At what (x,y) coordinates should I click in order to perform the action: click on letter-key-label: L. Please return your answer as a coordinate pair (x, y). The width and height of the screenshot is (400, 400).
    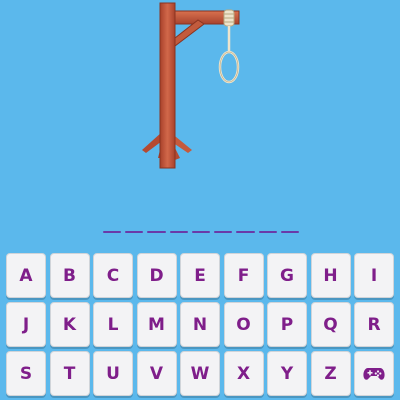
    Looking at the image, I should click on (113, 324).